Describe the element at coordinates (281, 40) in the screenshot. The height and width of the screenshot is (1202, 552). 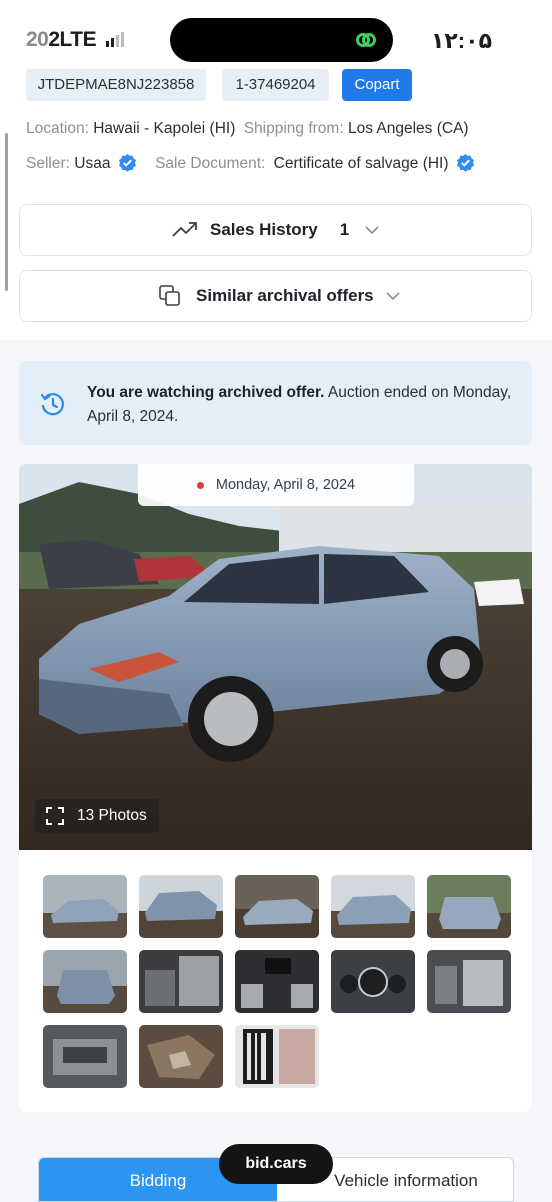
I see `dynamic-island` at that location.